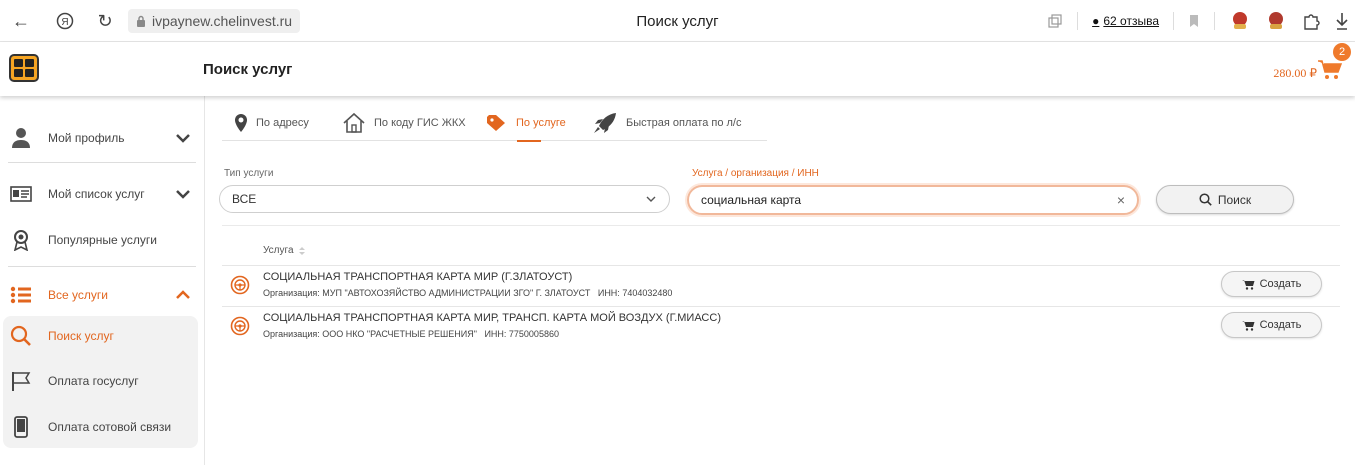 The height and width of the screenshot is (465, 1355). I want to click on active-tab-indicator, so click(529, 141).